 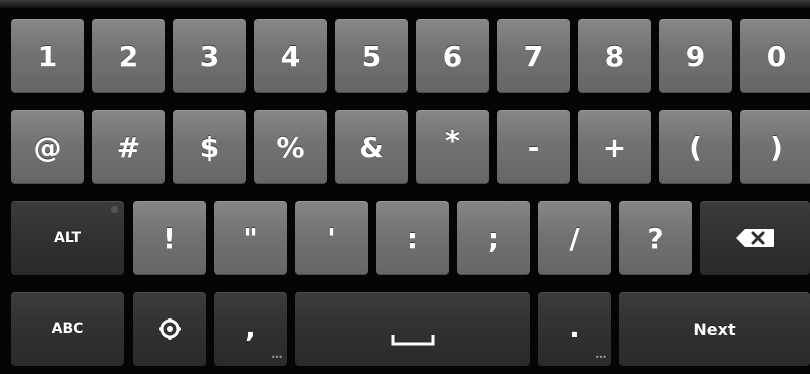 I want to click on key-label: :, so click(x=412, y=238).